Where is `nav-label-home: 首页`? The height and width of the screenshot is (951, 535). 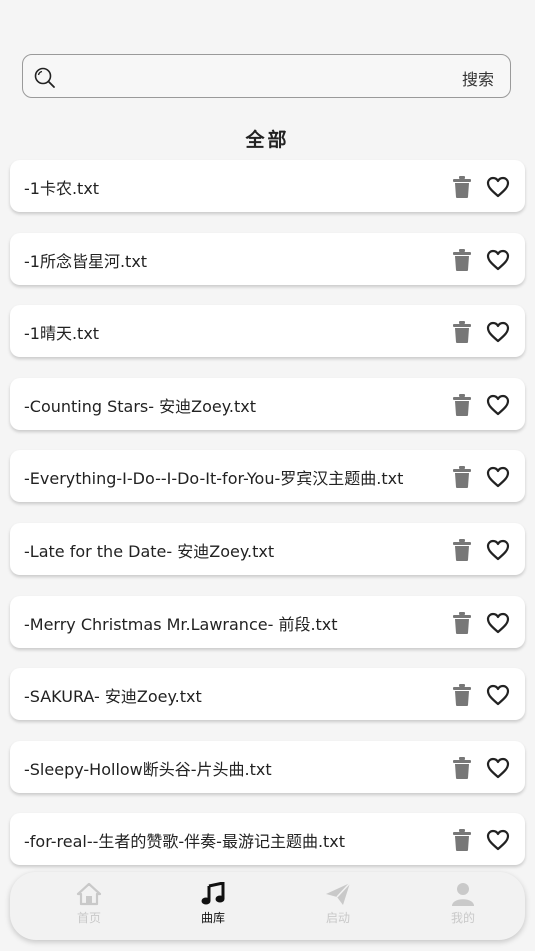
nav-label-home: 首页 is located at coordinates (88, 918).